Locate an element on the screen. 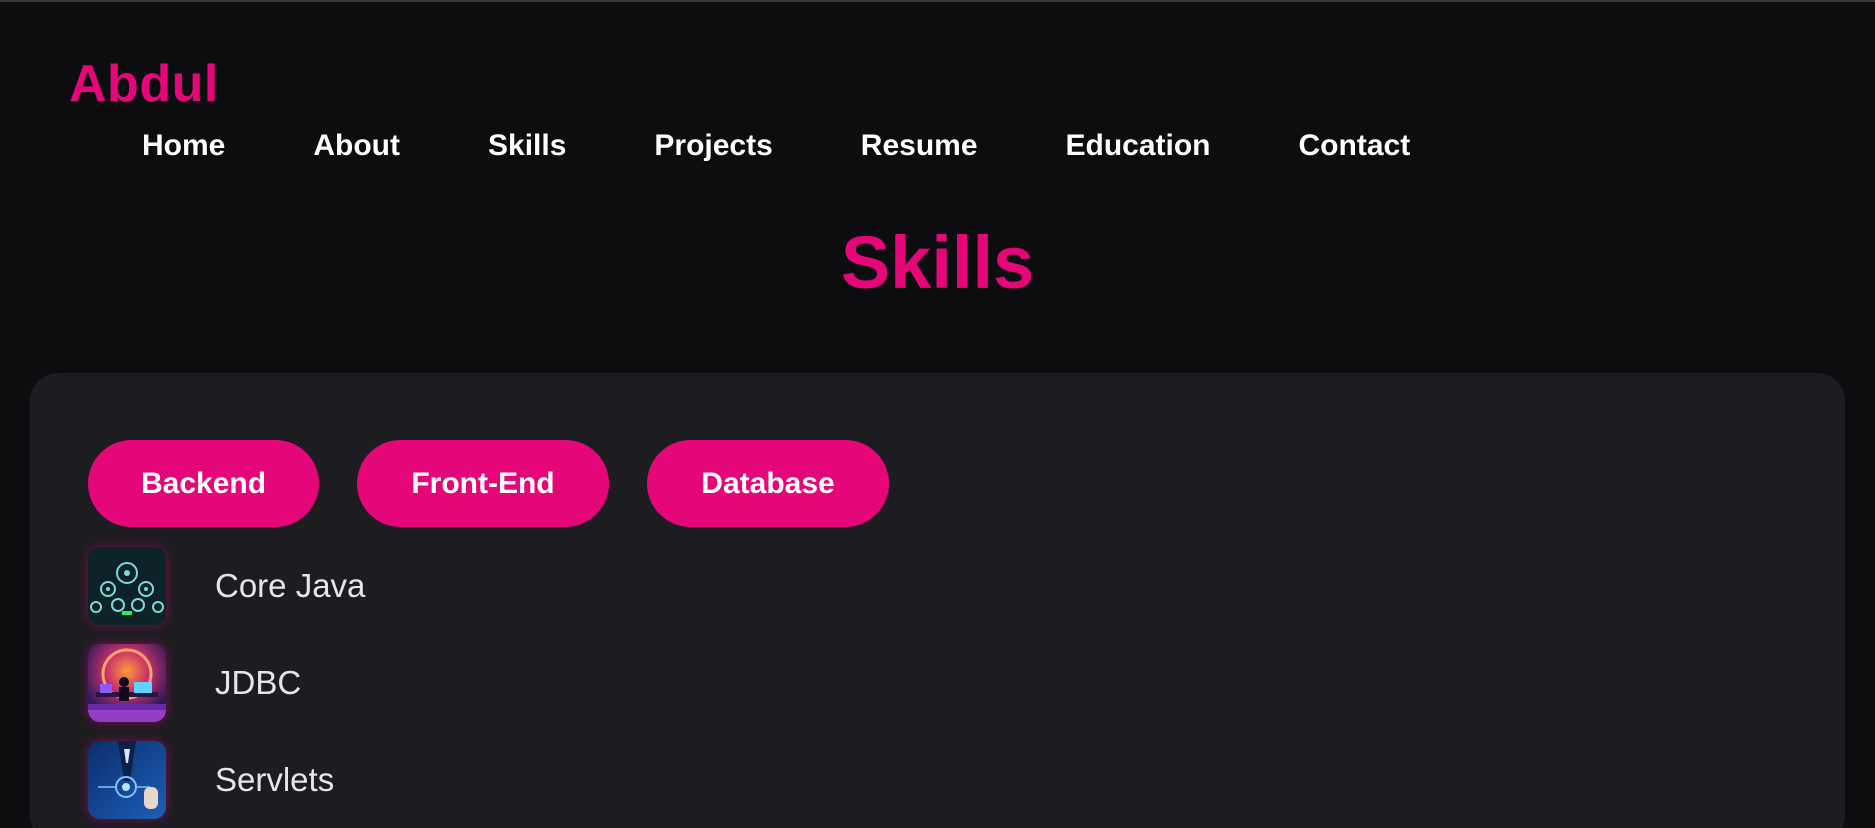 The image size is (1875, 828). nav-item-contact: Contact is located at coordinates (1355, 146).